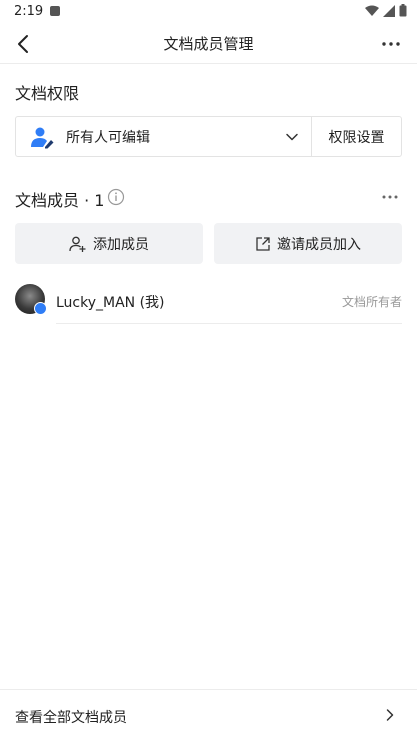 Image resolution: width=417 pixels, height=741 pixels. What do you see at coordinates (47, 93) in the screenshot?
I see `permission-section-title: 文档权限` at bounding box center [47, 93].